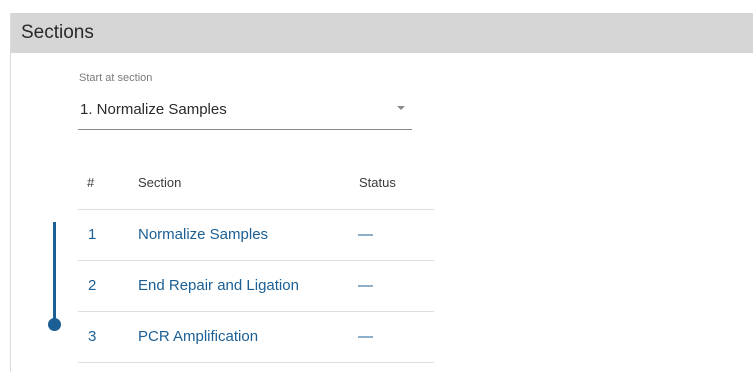  I want to click on table-row: 3 PCR Amplification —, so click(256, 337).